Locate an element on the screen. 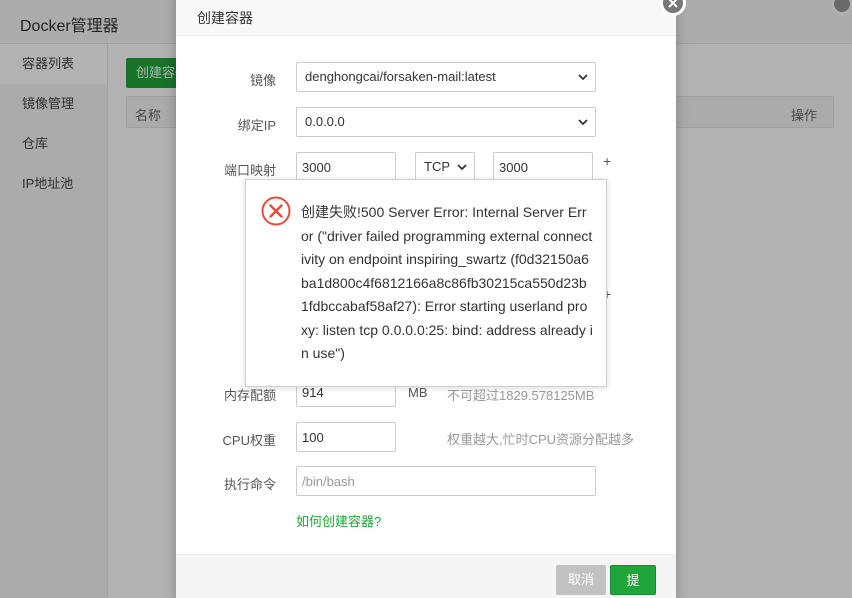 Image resolution: width=852 pixels, height=598 pixels. bind-ip-select: 0.0.0.0 is located at coordinates (446, 122).